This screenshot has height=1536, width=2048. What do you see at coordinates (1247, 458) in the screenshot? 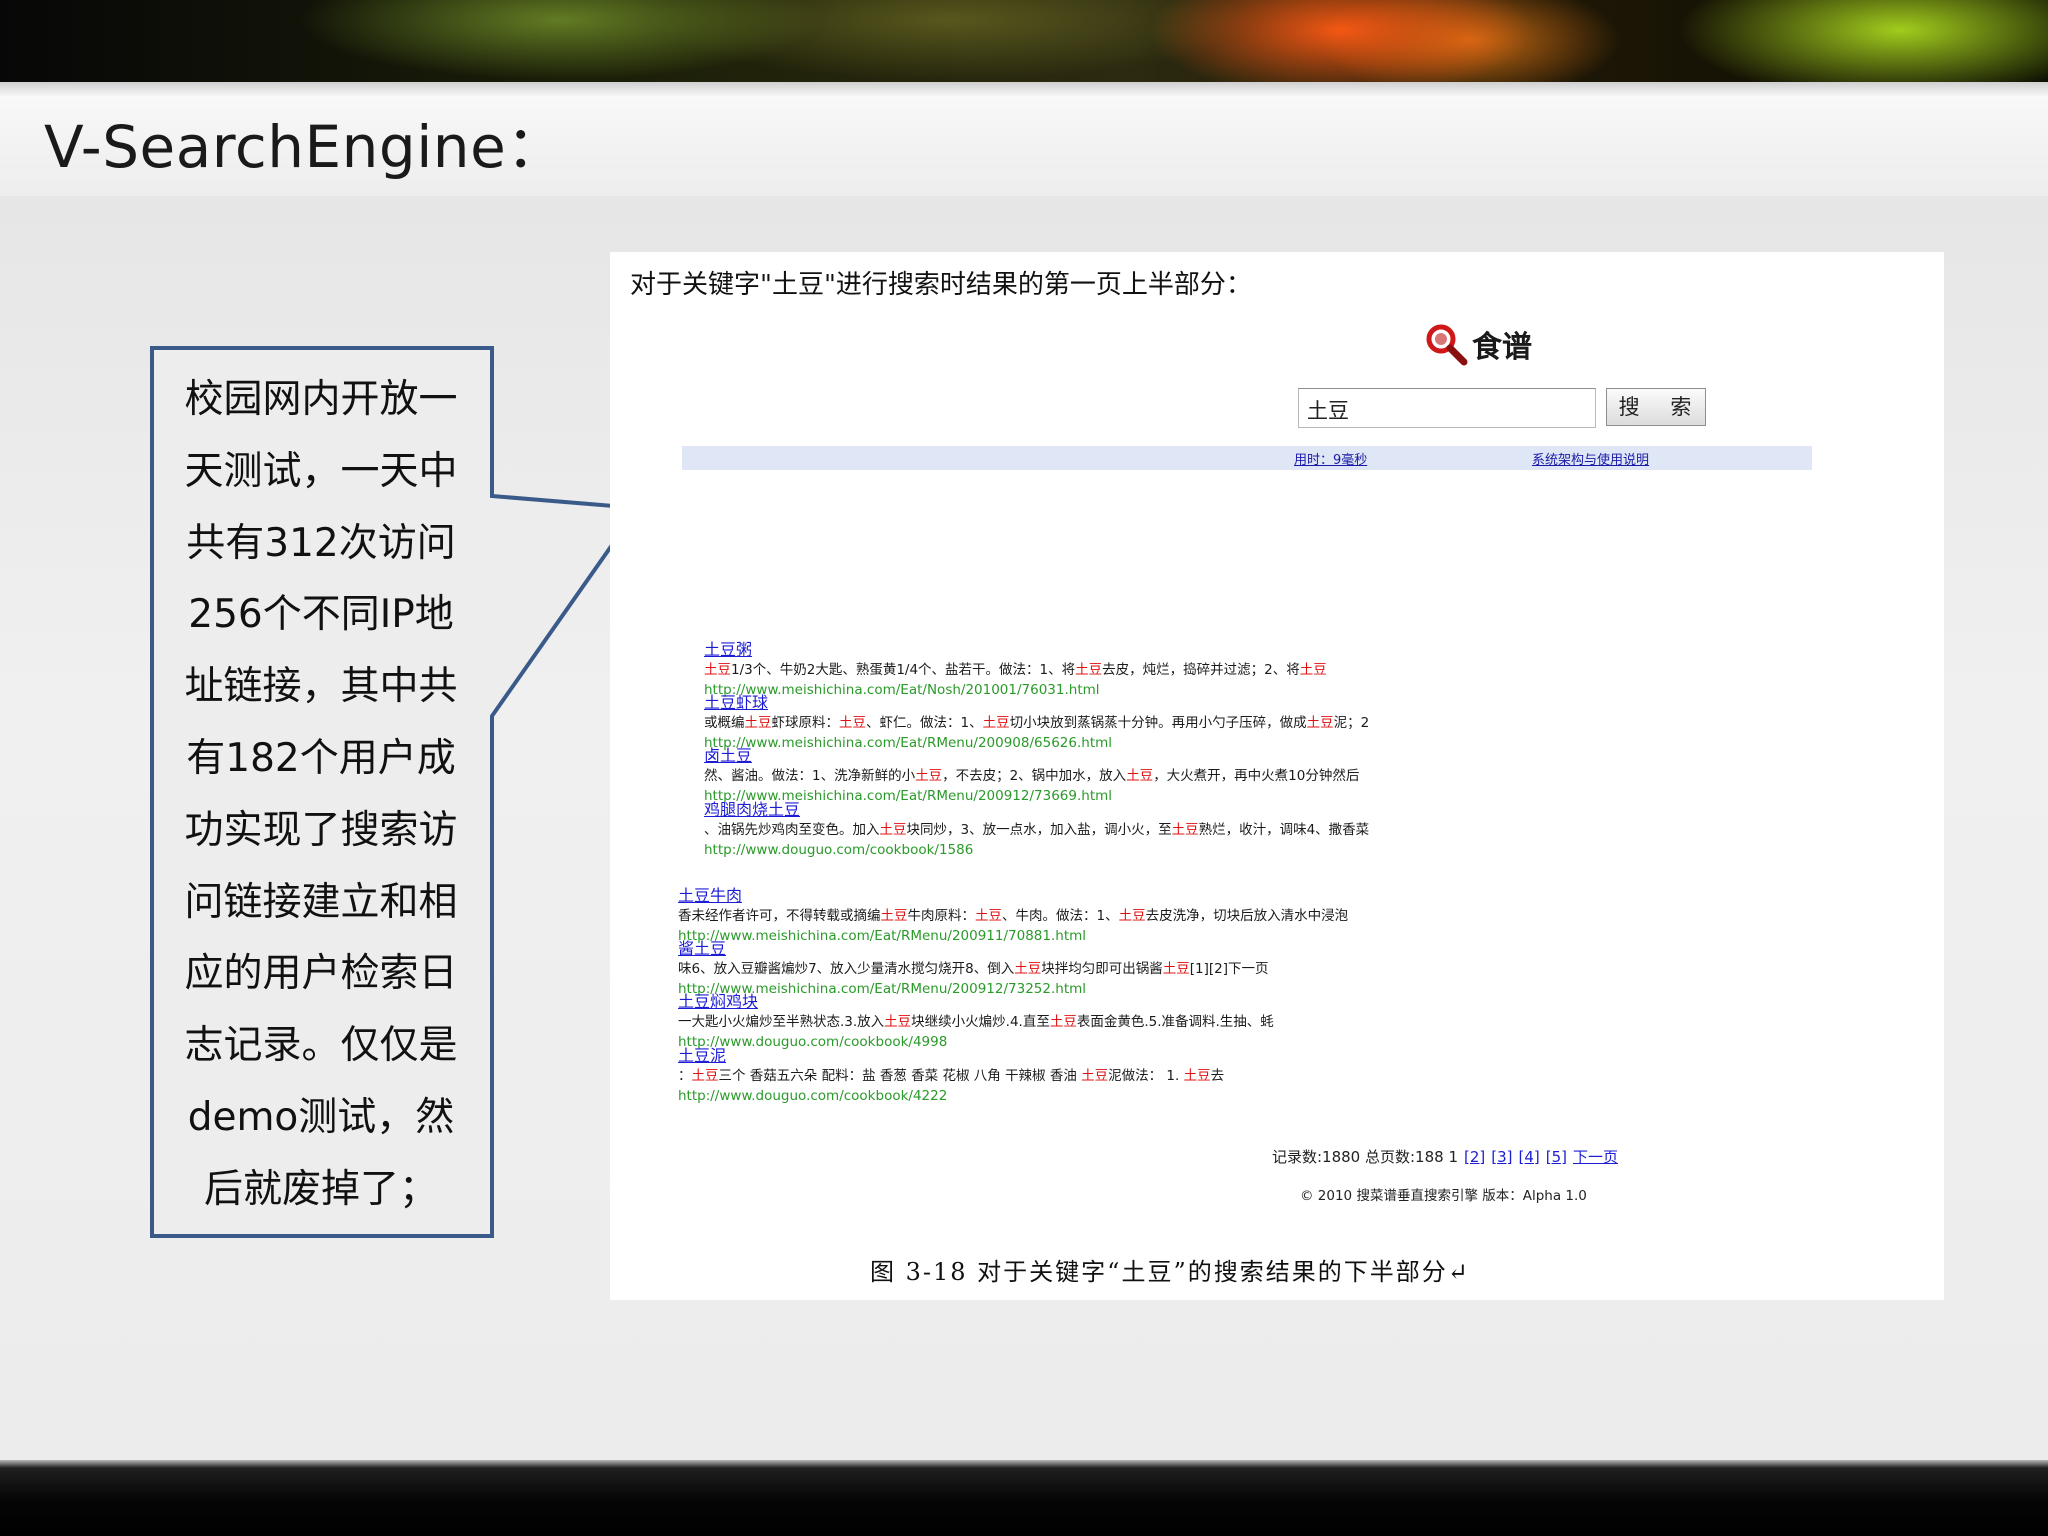
I see `status-bar: 用时：9毫秒 系统架构与使用说明` at bounding box center [1247, 458].